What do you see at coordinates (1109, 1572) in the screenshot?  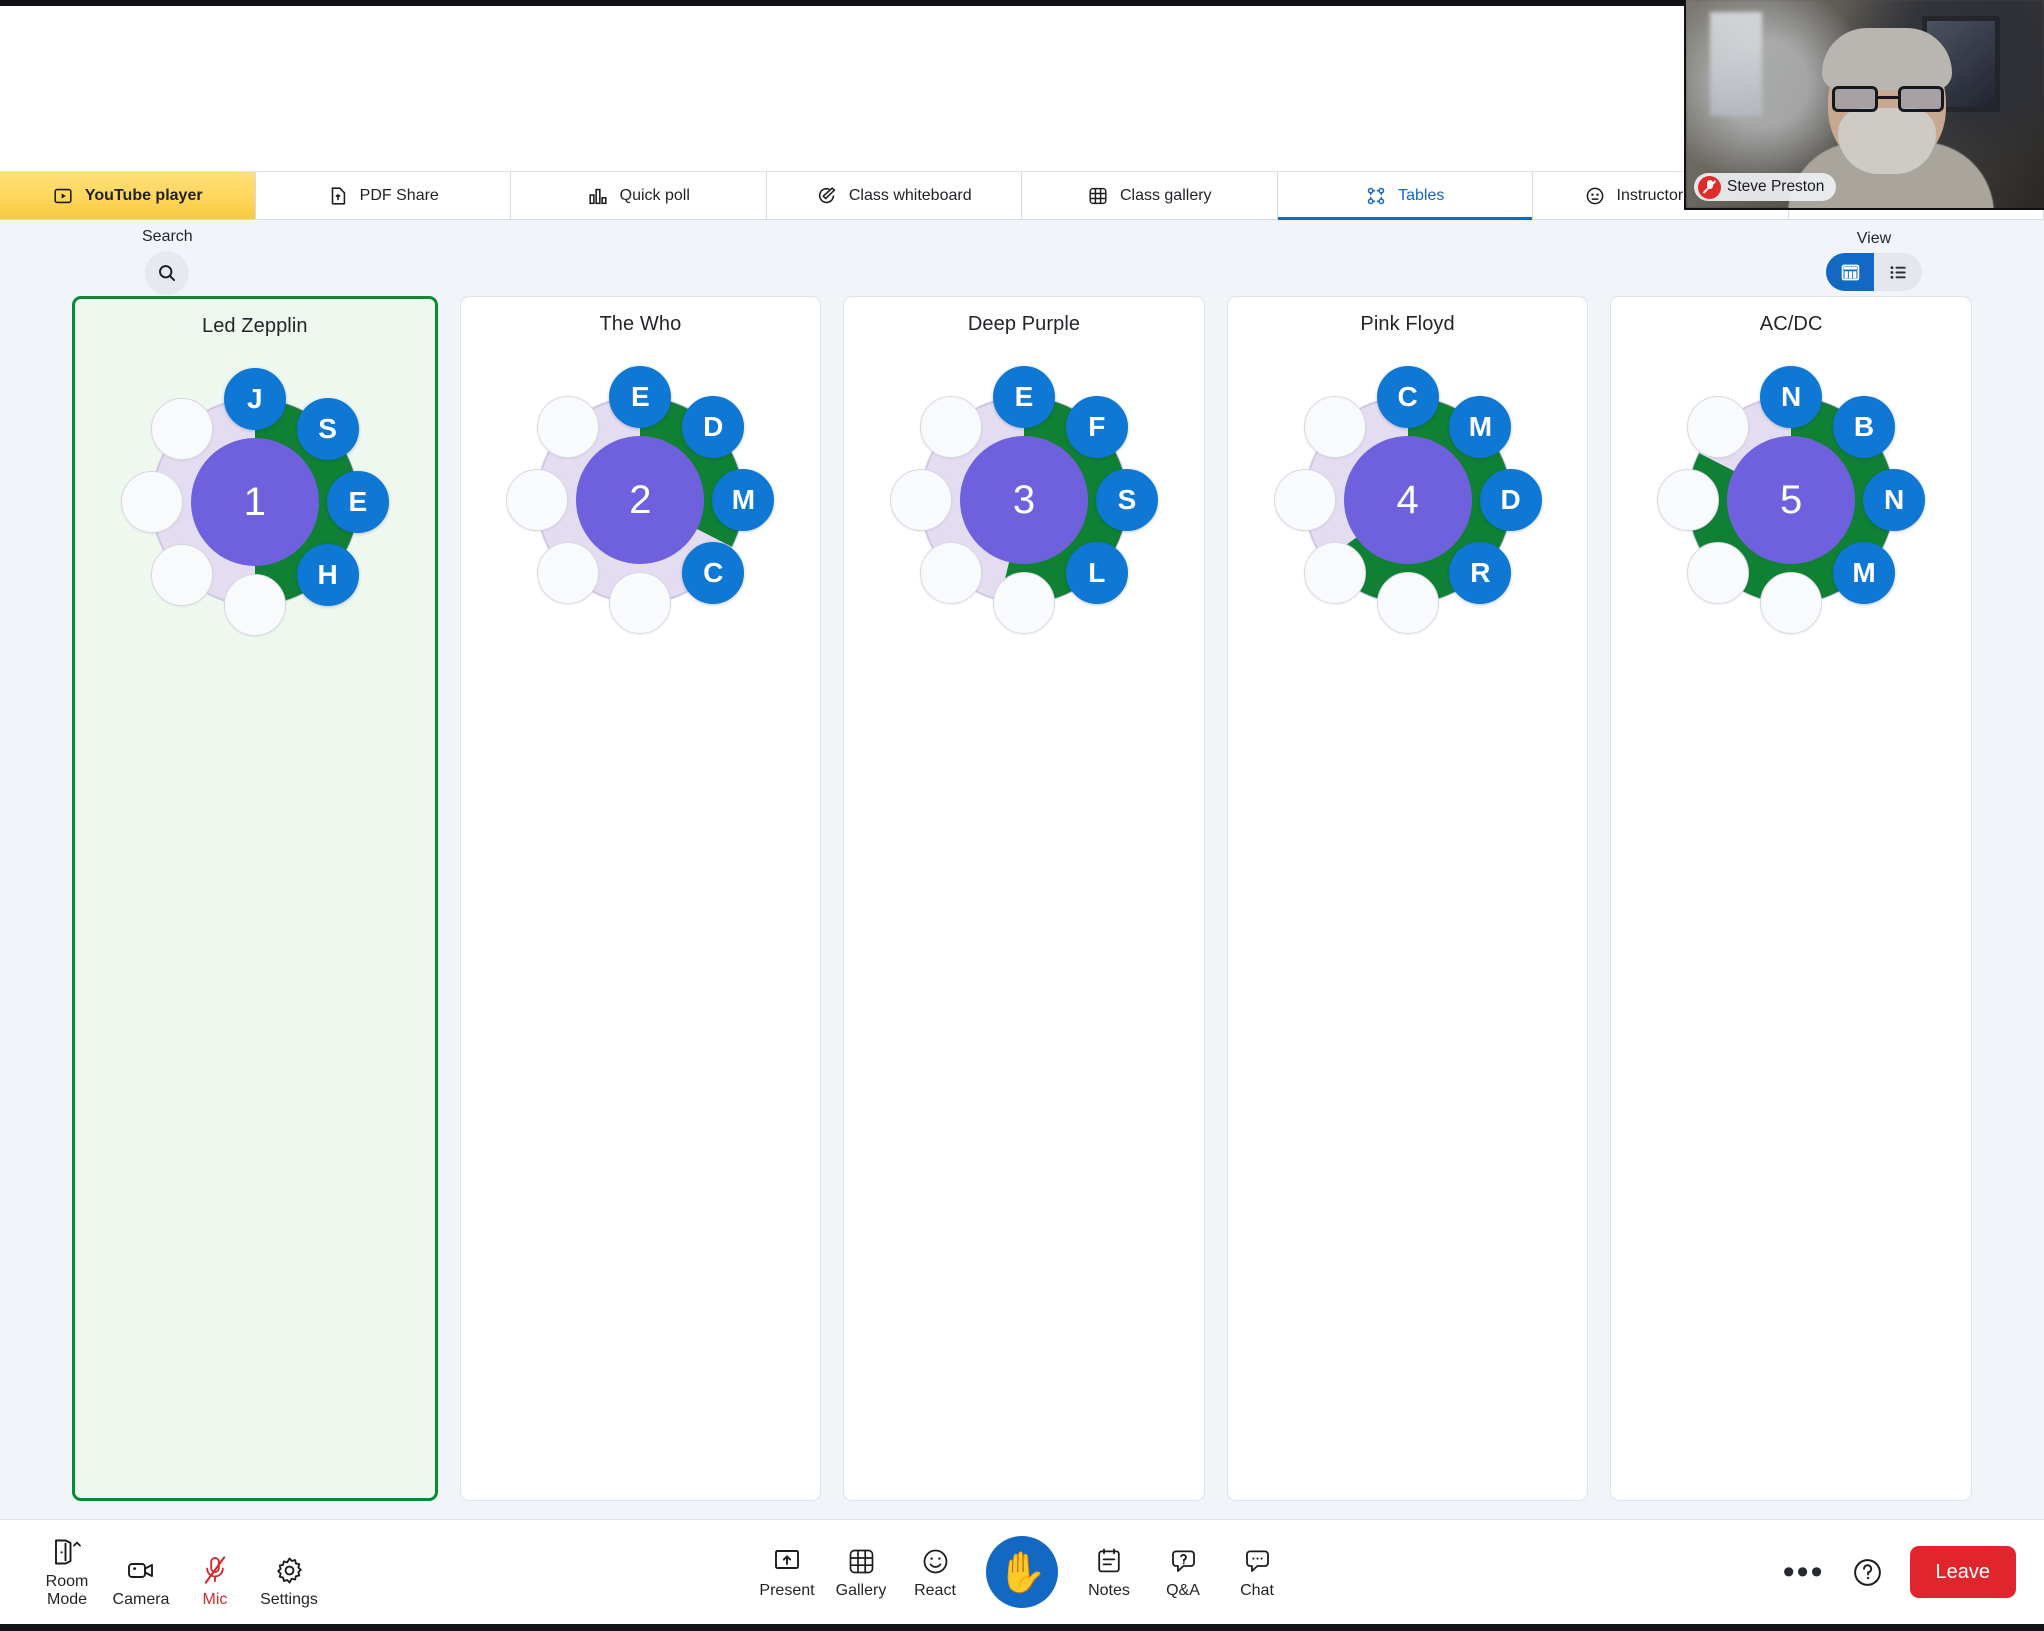 I see `notes-button: Notes` at bounding box center [1109, 1572].